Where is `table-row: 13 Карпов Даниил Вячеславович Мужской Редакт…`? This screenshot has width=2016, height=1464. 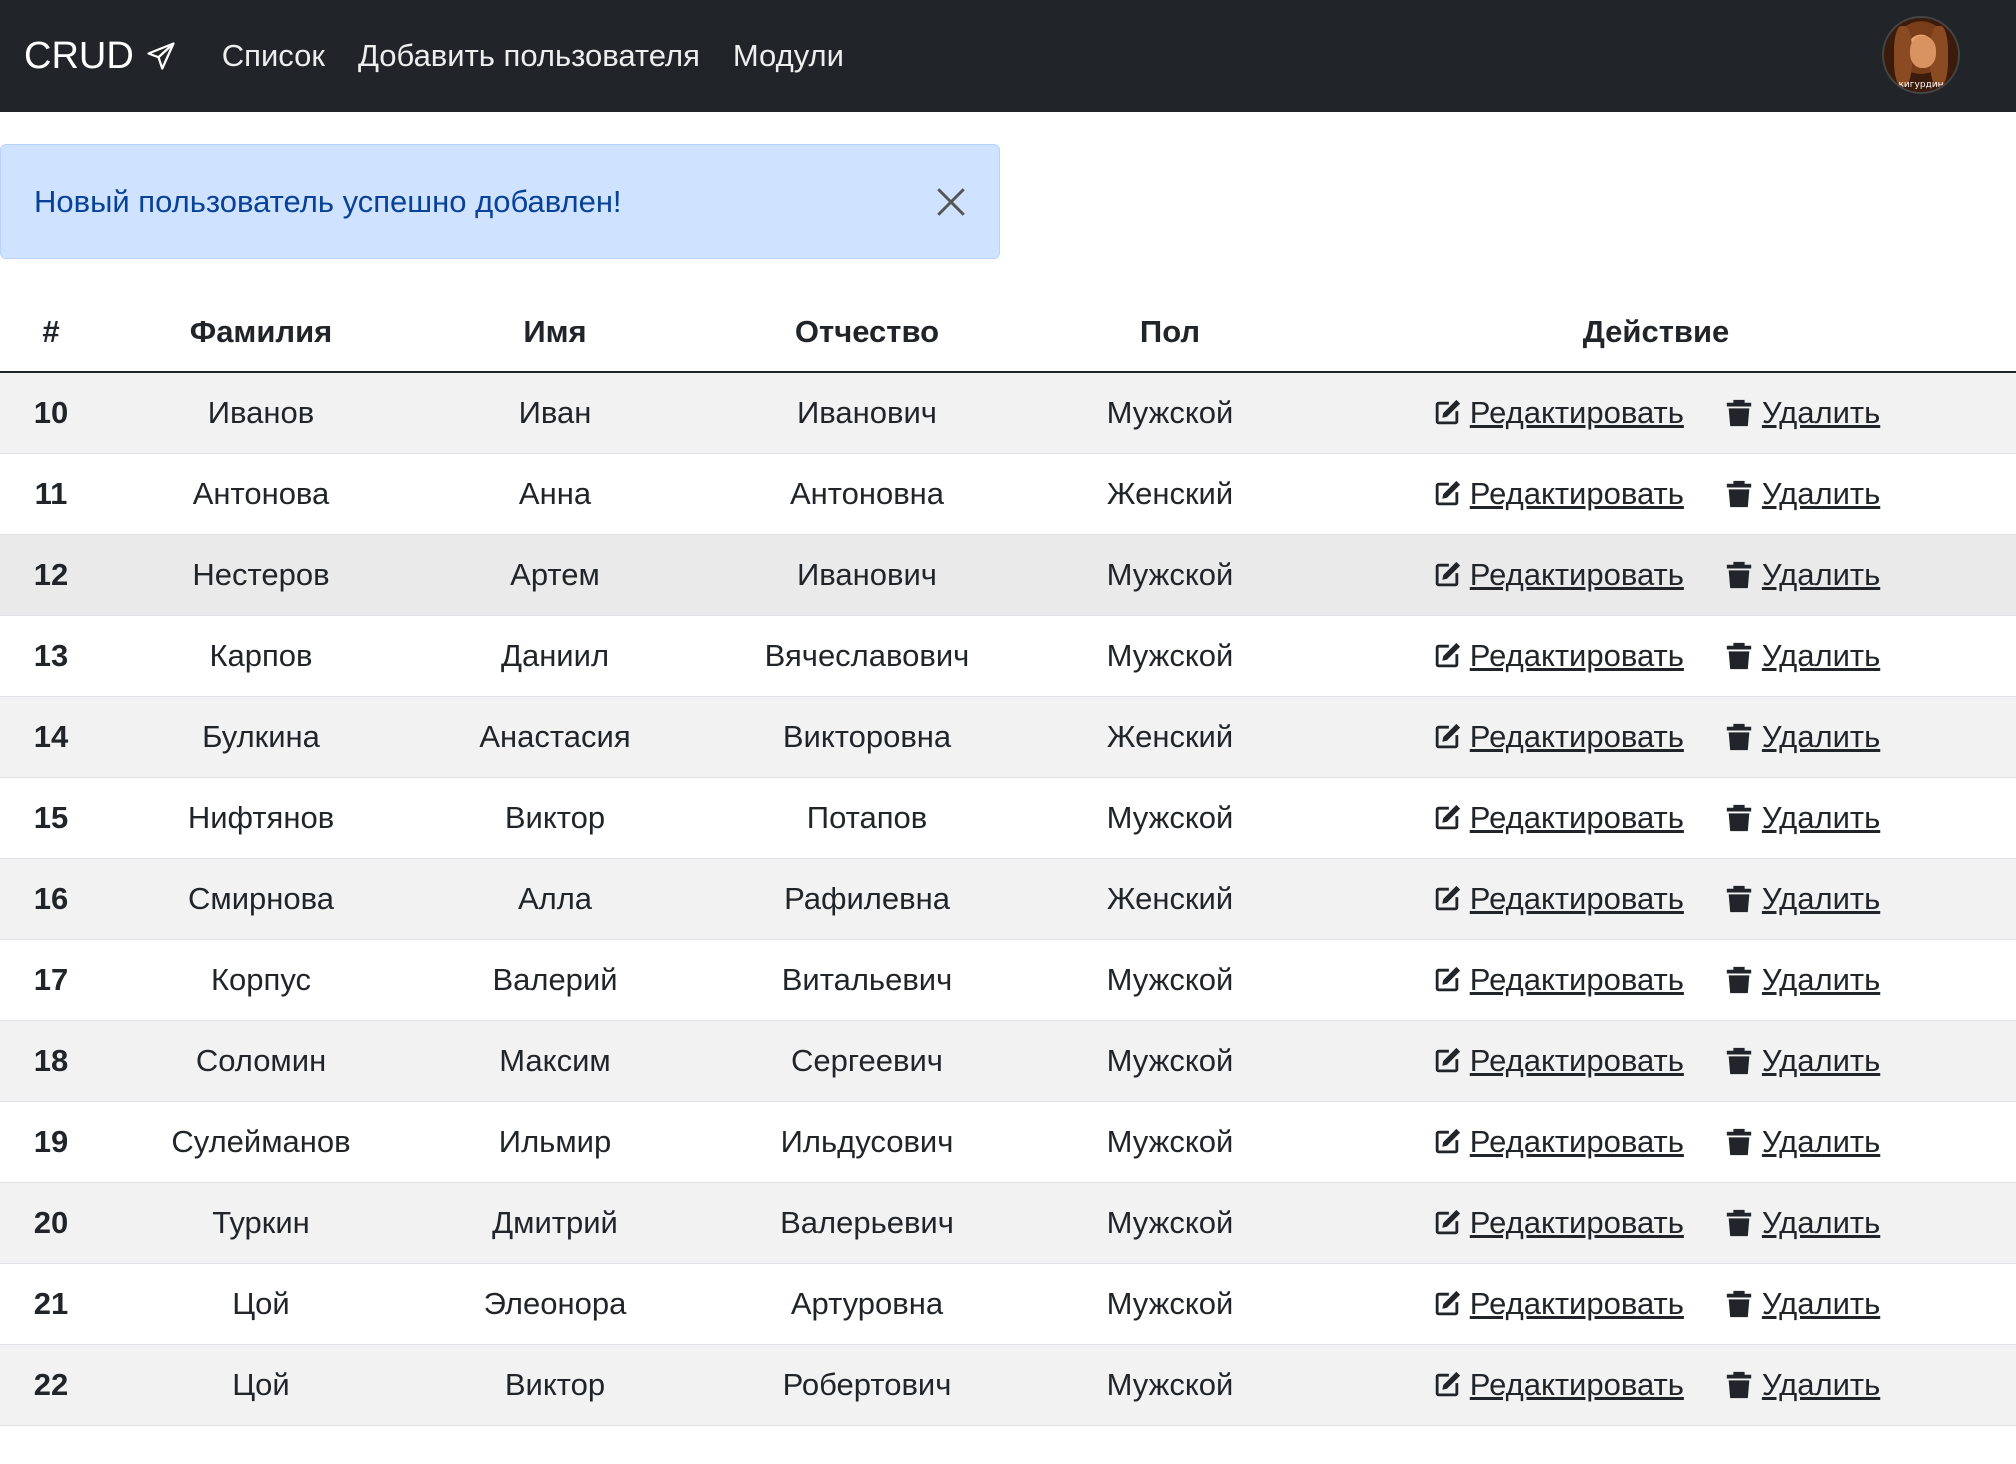
table-row: 13 Карпов Даниил Вячеславович Мужской Редакт… is located at coordinates (1008, 656).